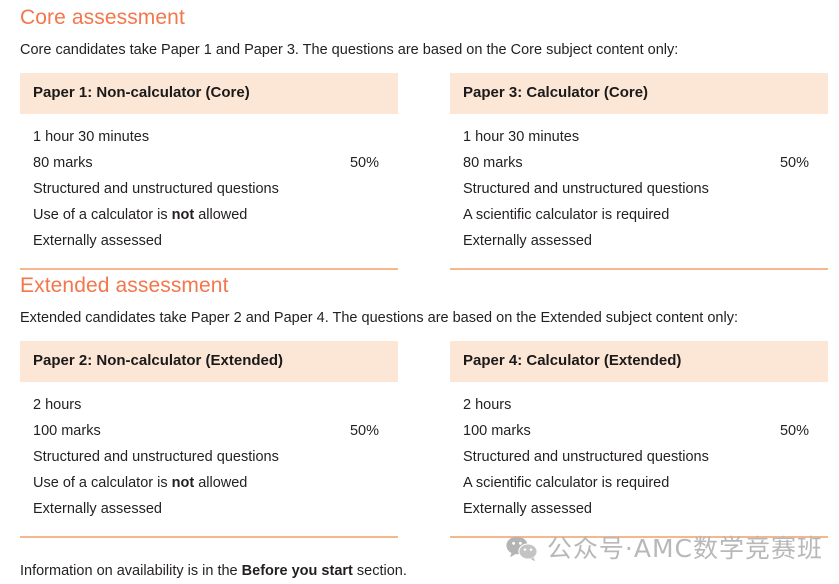 The height and width of the screenshot is (584, 839). What do you see at coordinates (124, 285) in the screenshot?
I see `extended-assessment-heading: Extended assessment` at bounding box center [124, 285].